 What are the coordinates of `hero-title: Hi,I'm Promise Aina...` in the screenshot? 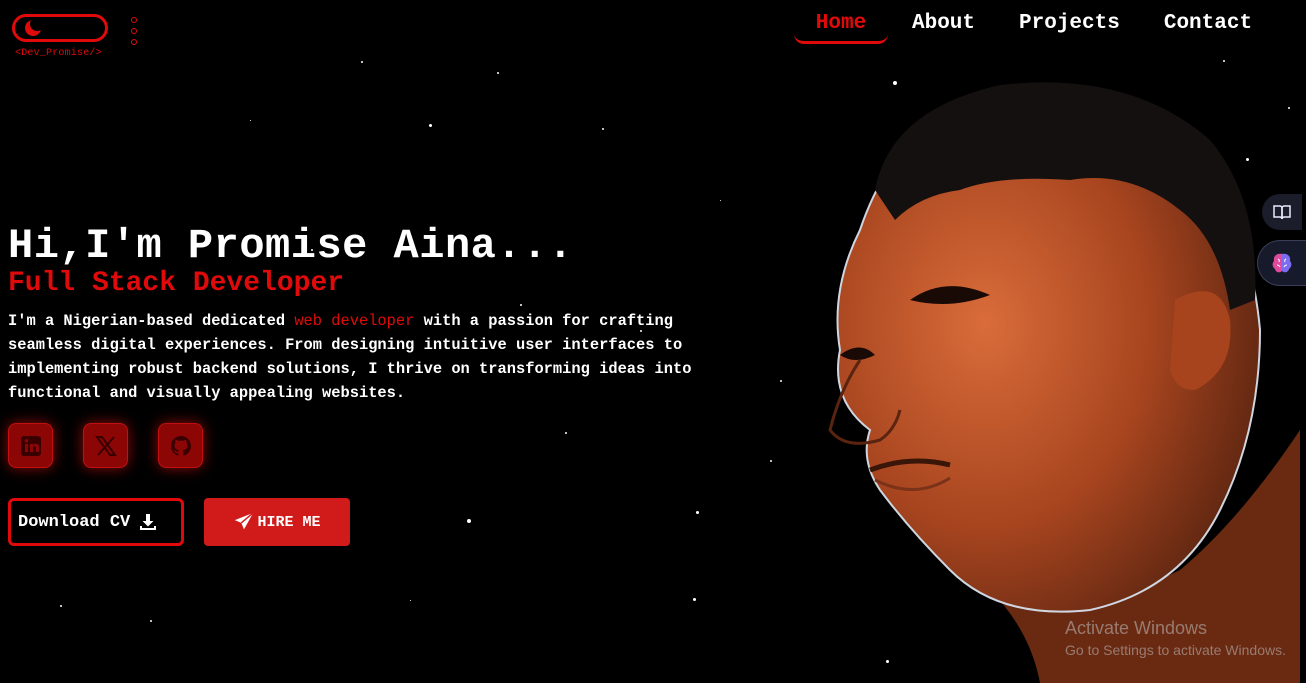 It's located at (291, 246).